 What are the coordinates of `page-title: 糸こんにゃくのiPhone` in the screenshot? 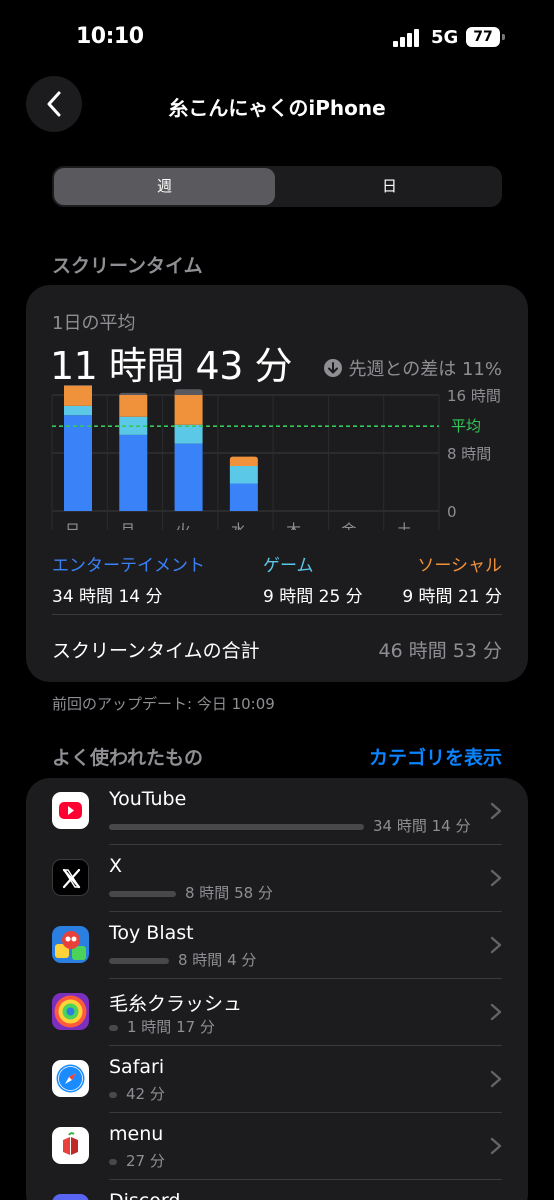 It's located at (277, 108).